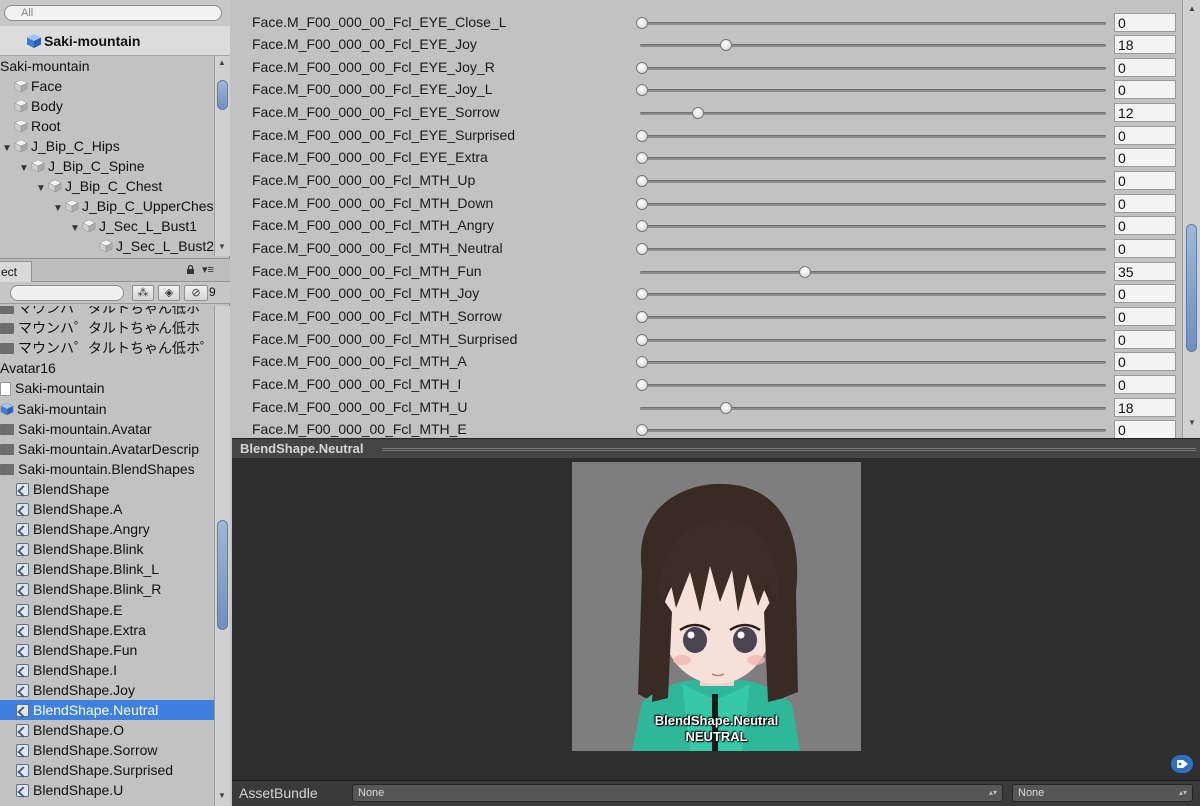  Describe the element at coordinates (1182, 764) in the screenshot. I see `asset-label-button` at that location.